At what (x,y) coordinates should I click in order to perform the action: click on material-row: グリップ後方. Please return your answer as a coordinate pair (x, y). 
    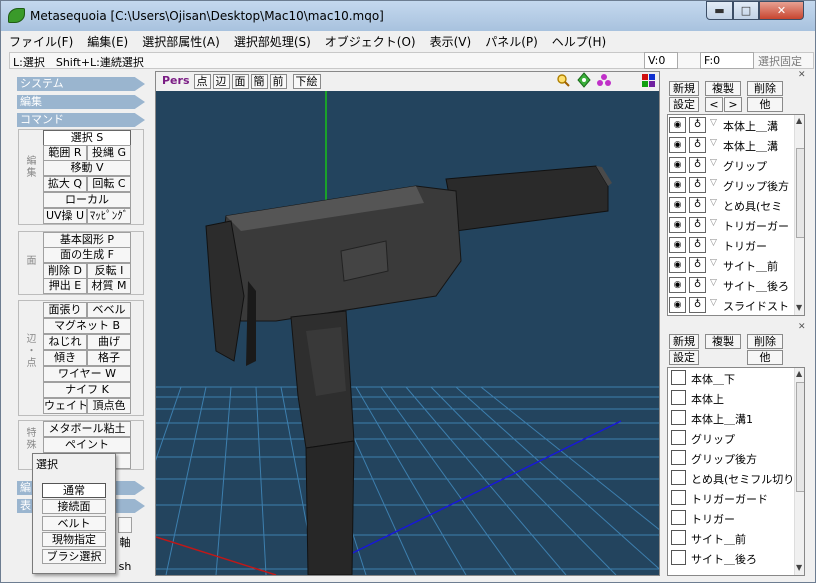
    Looking at the image, I should click on (731, 458).